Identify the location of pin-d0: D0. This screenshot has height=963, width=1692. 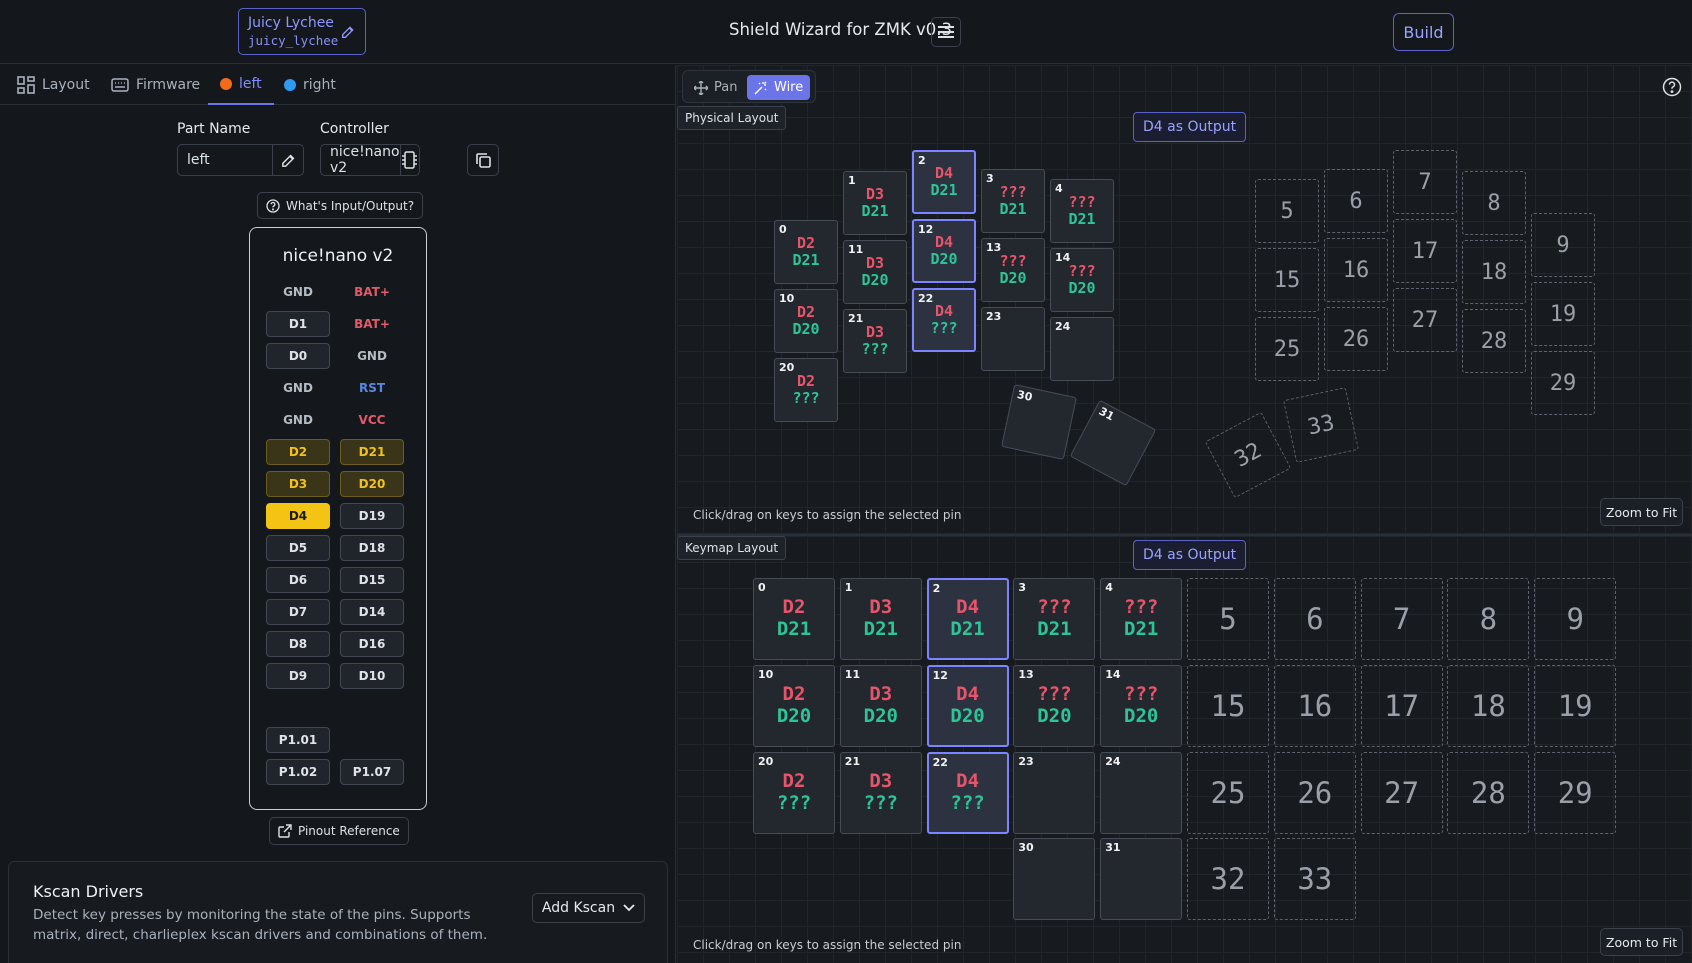
(298, 356).